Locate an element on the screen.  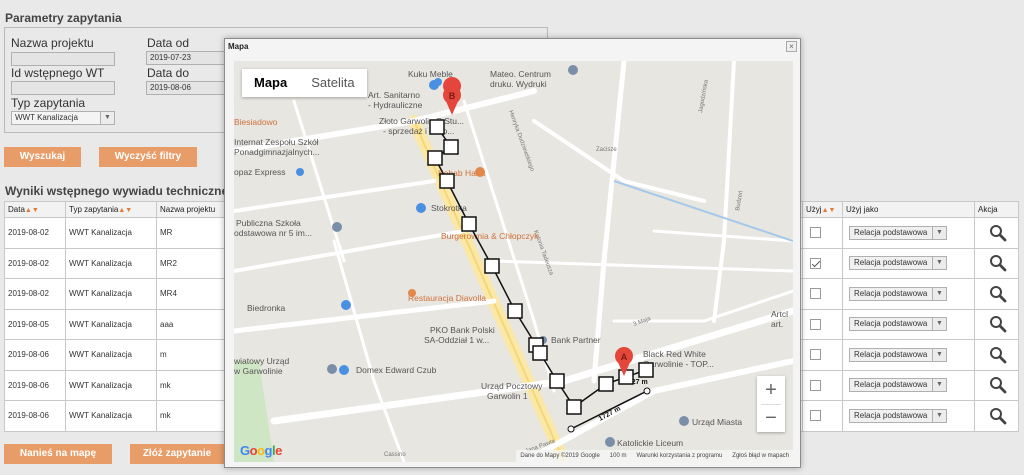
poi-label: Domex Edward Czub is located at coordinates (396, 370).